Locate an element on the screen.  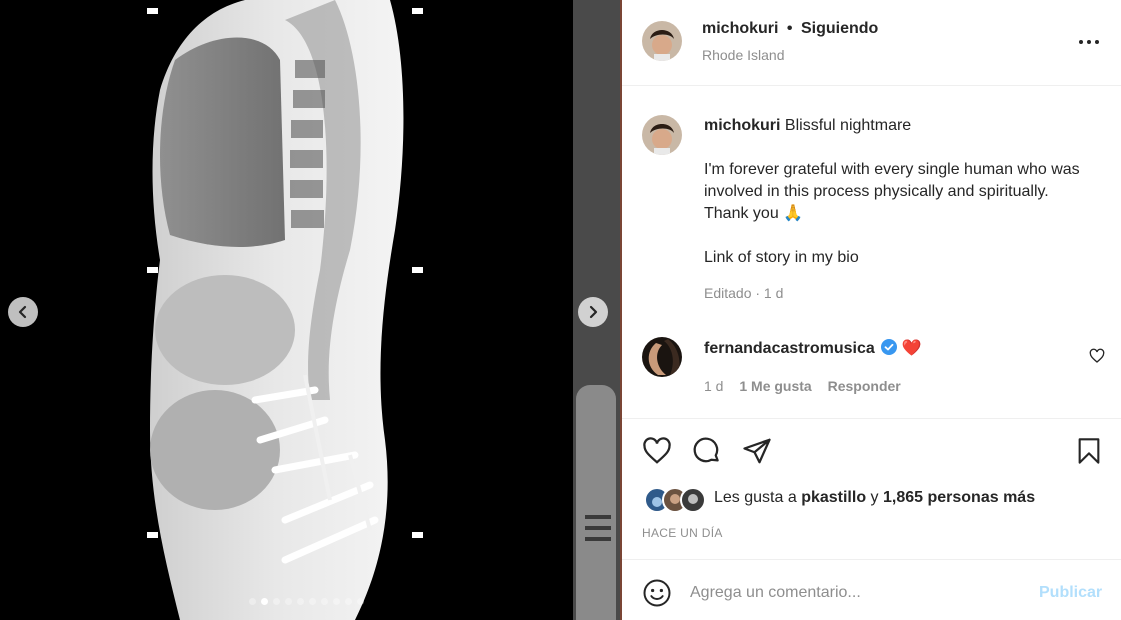
comment-meta: 1 d 1 Me gusta Responder is located at coordinates (894, 386).